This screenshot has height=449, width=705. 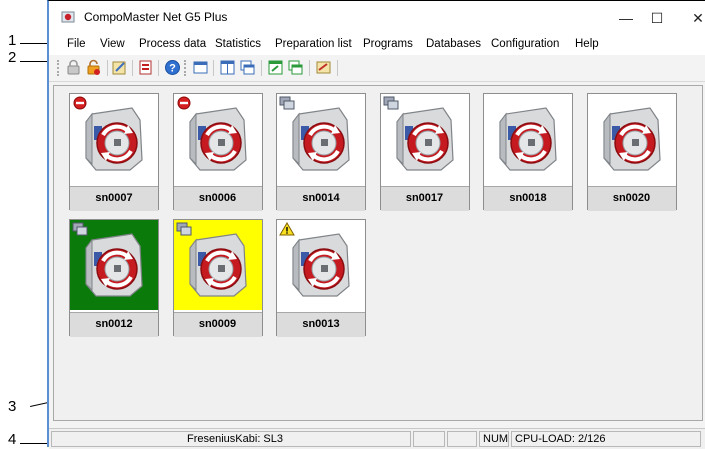 What do you see at coordinates (12, 40) in the screenshot?
I see `callout-1: 1` at bounding box center [12, 40].